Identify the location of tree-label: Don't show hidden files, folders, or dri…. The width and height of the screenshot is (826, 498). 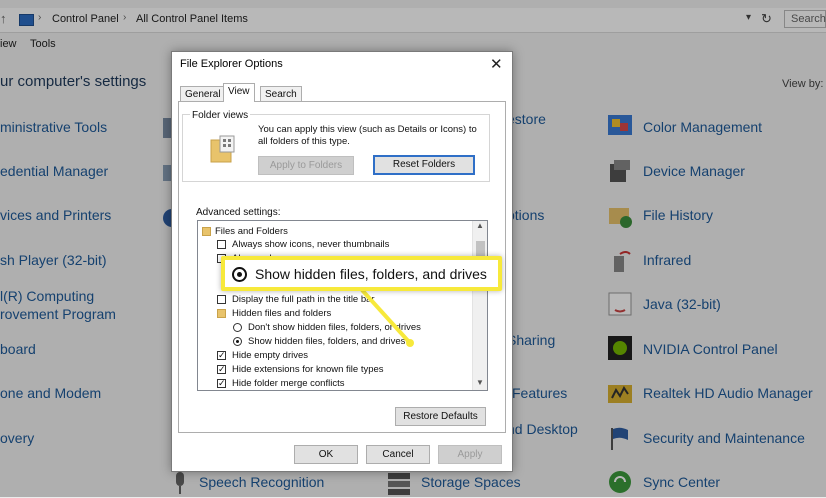
(334, 327).